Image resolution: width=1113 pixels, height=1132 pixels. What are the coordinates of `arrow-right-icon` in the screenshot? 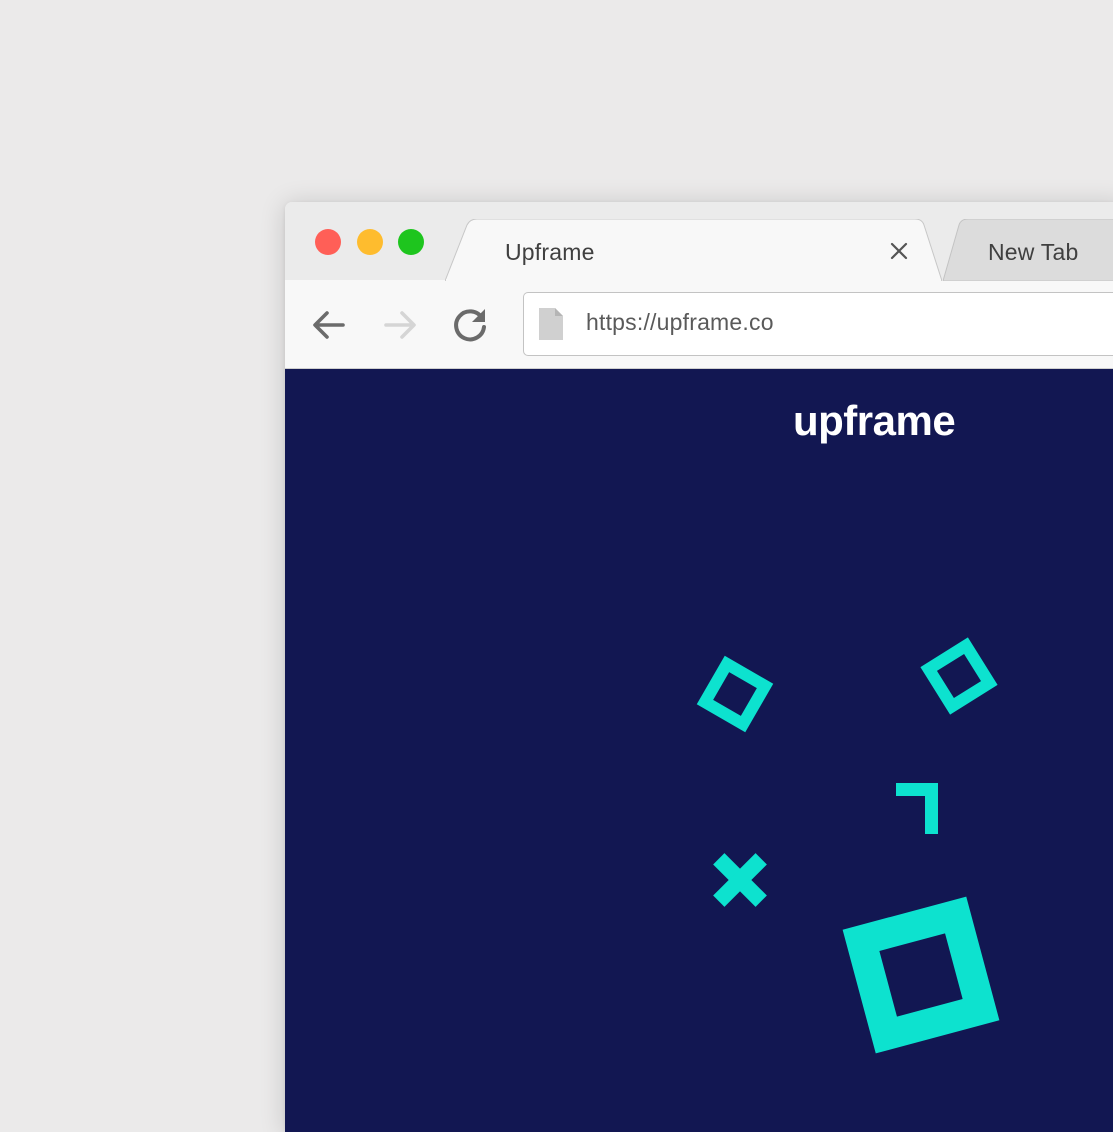 It's located at (400, 325).